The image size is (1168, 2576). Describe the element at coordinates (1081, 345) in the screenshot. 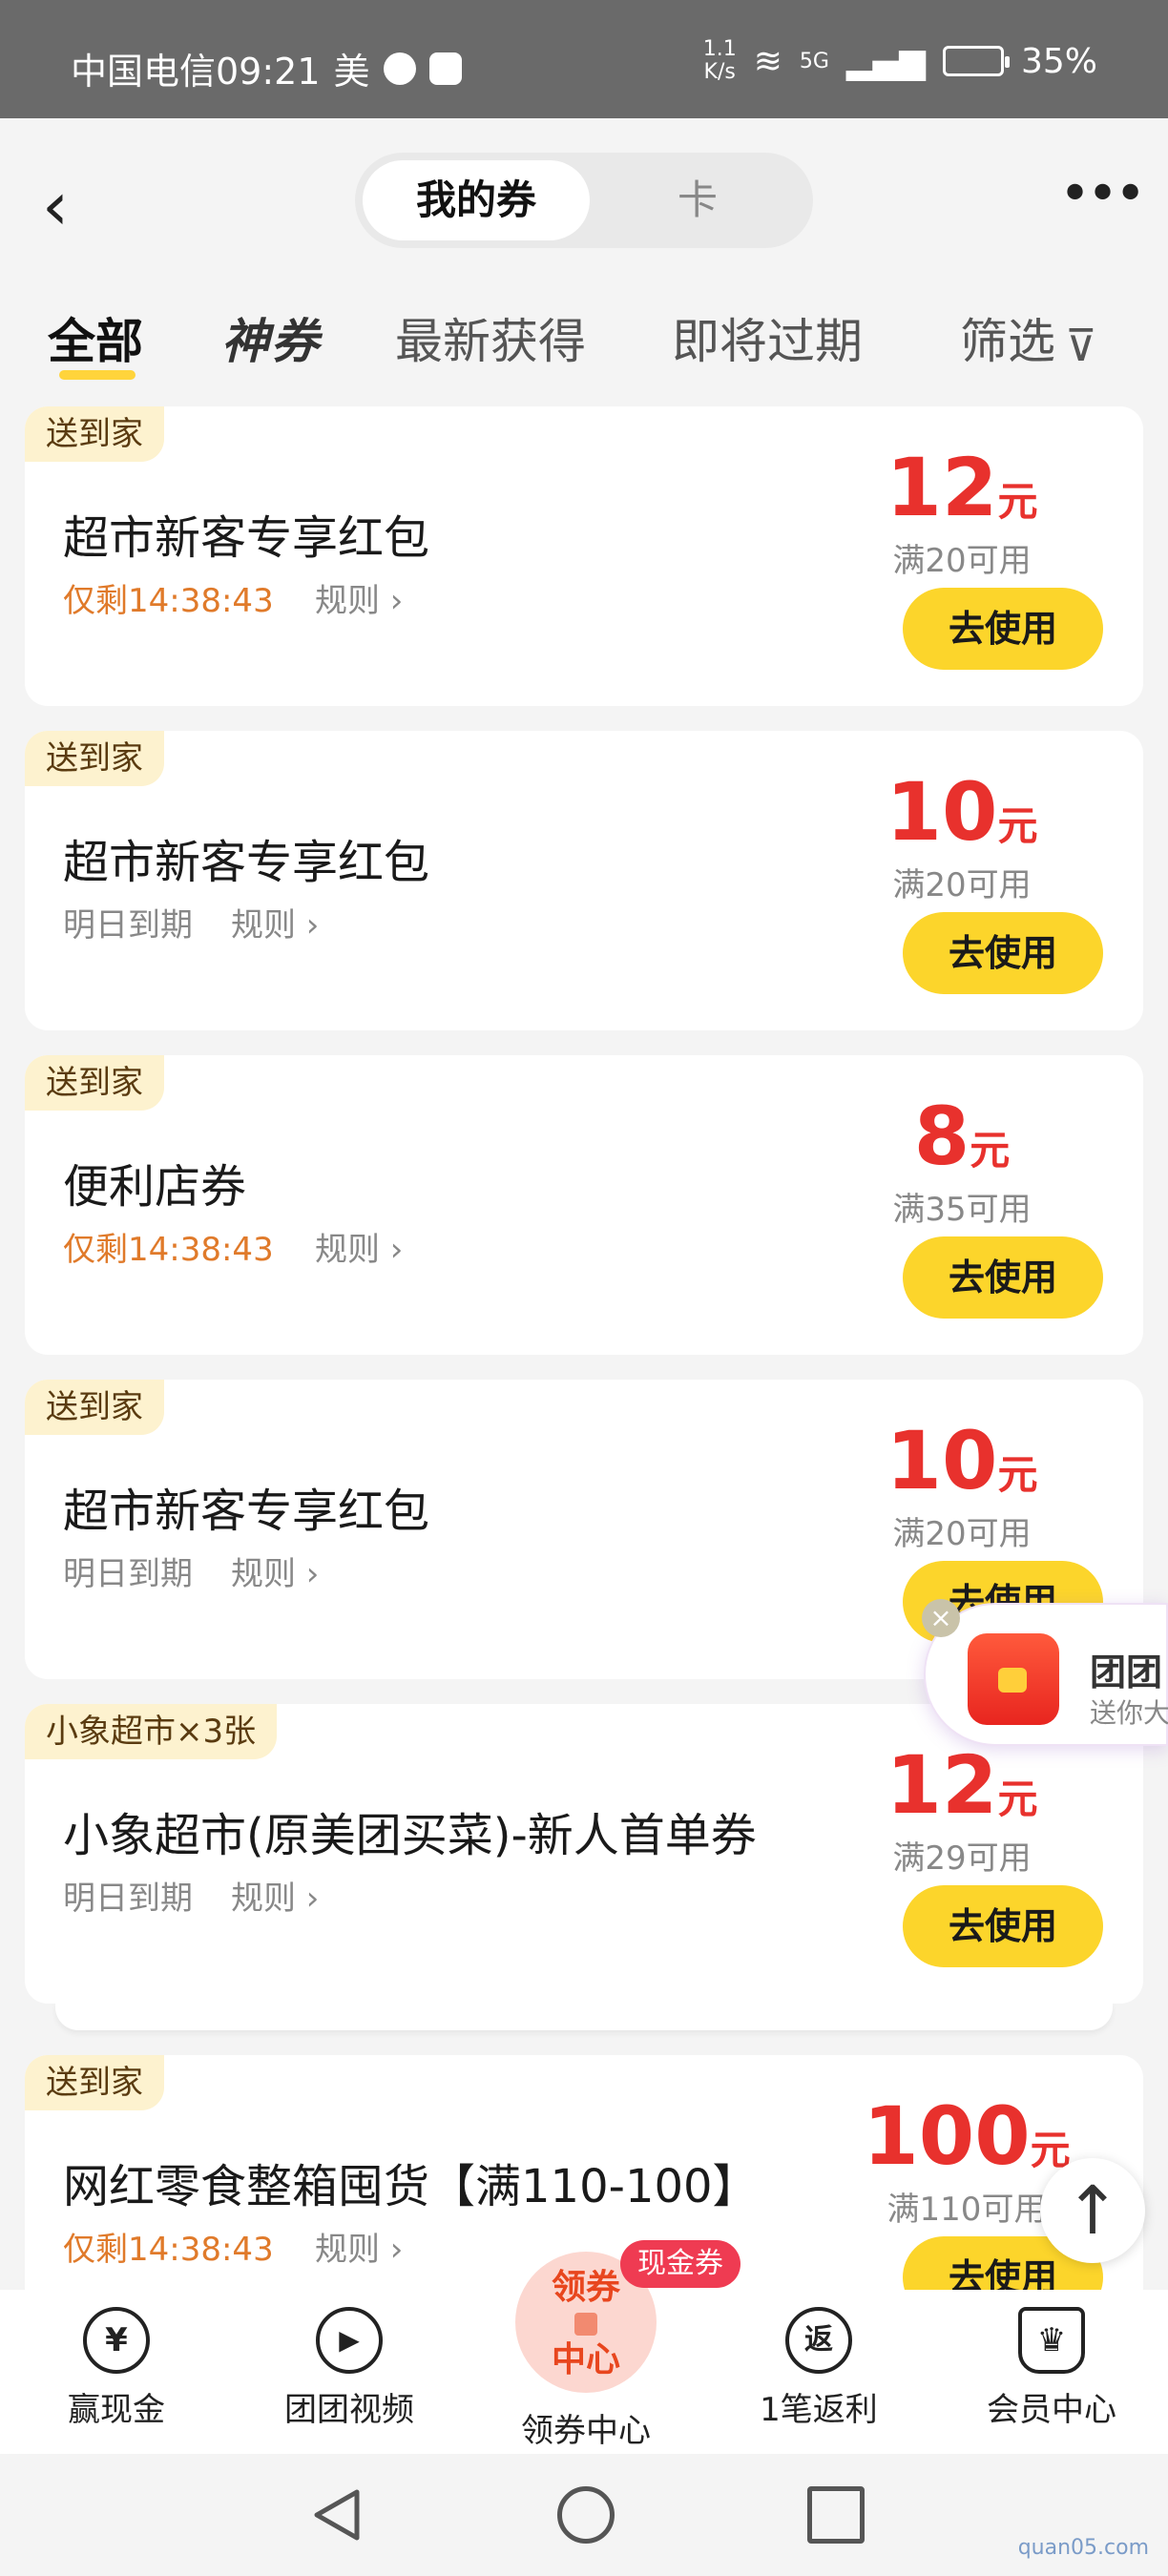

I see `funnel-icon: ⊽` at that location.